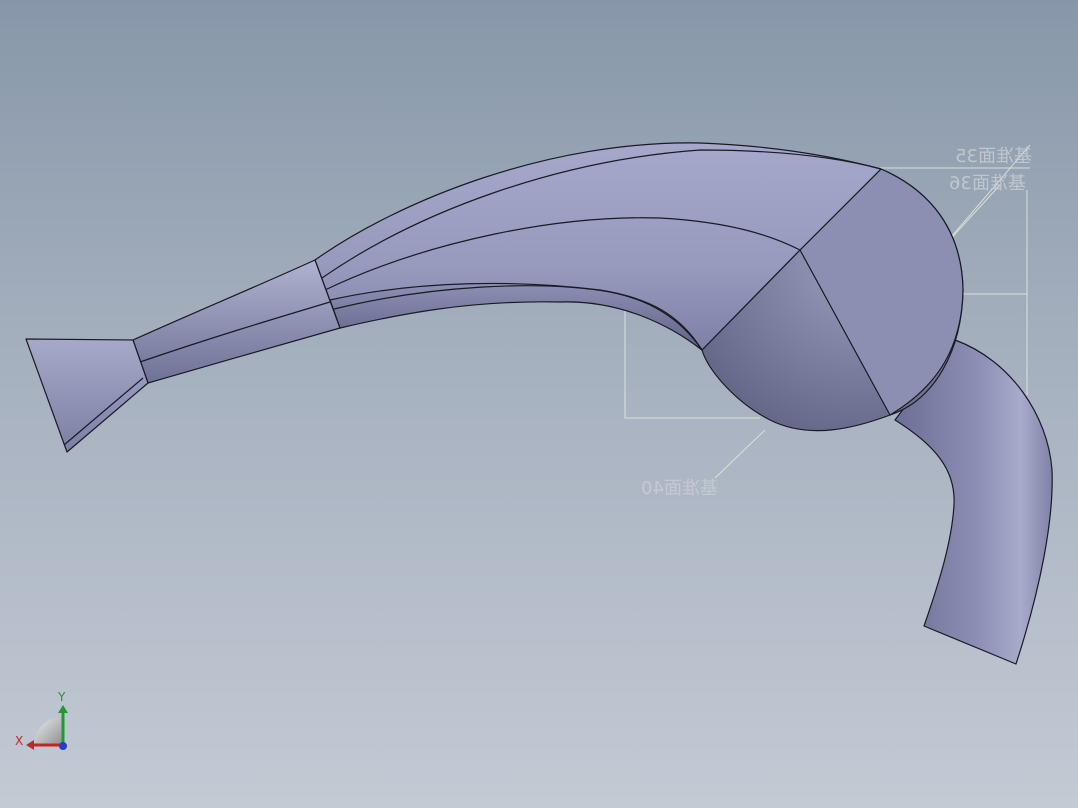 The width and height of the screenshot is (1078, 808). I want to click on plane-40-outline, so click(740, 454).